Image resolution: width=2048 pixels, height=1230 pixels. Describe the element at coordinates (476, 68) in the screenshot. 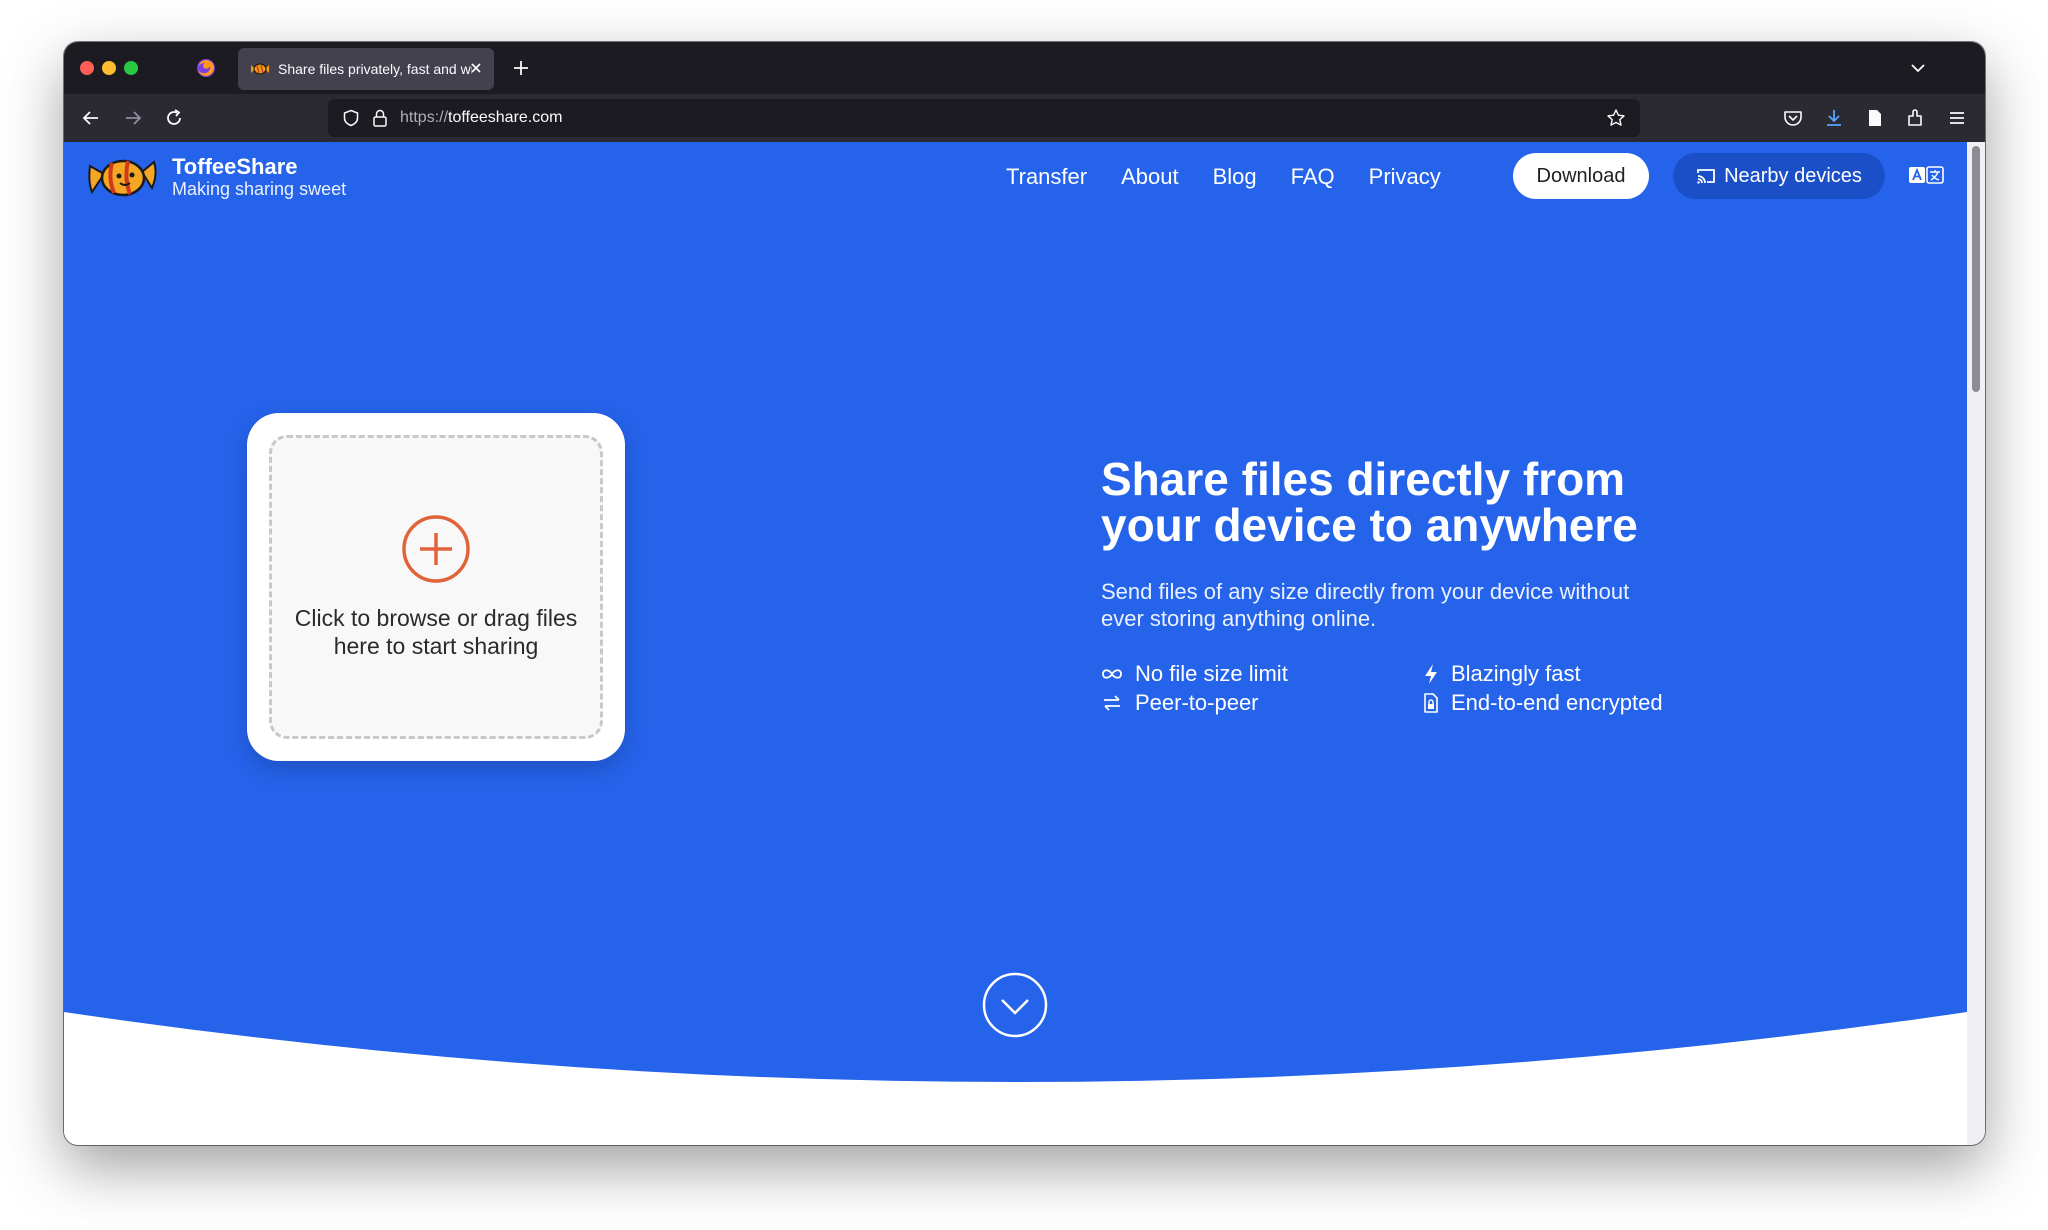

I see `close-tab-icon` at that location.